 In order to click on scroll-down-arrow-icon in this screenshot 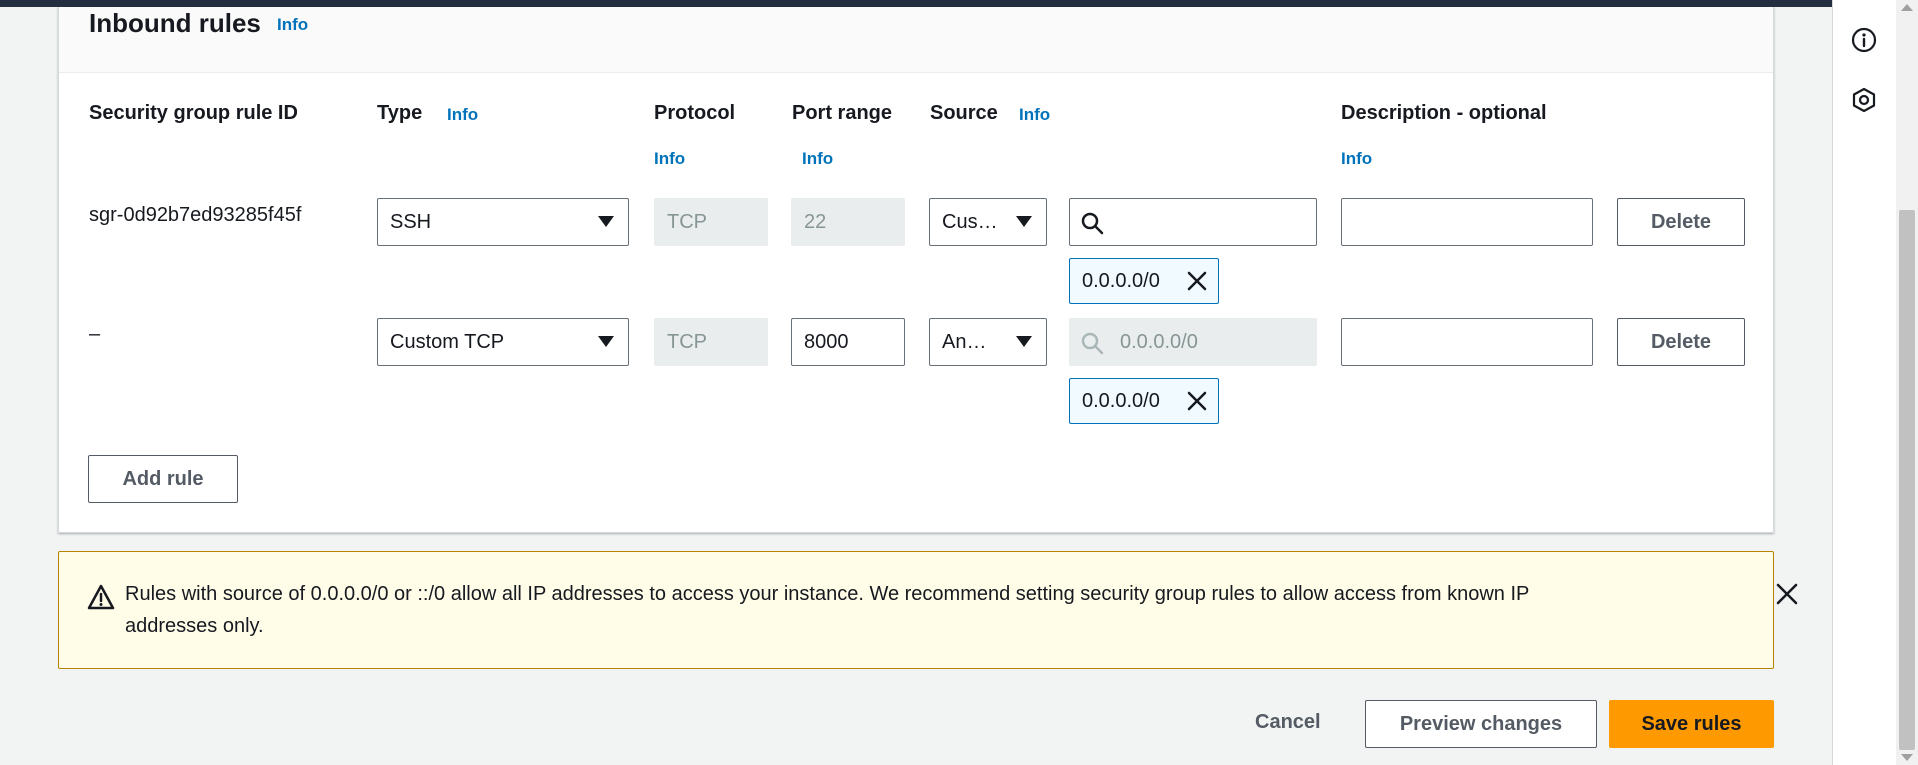, I will do `click(1907, 757)`.